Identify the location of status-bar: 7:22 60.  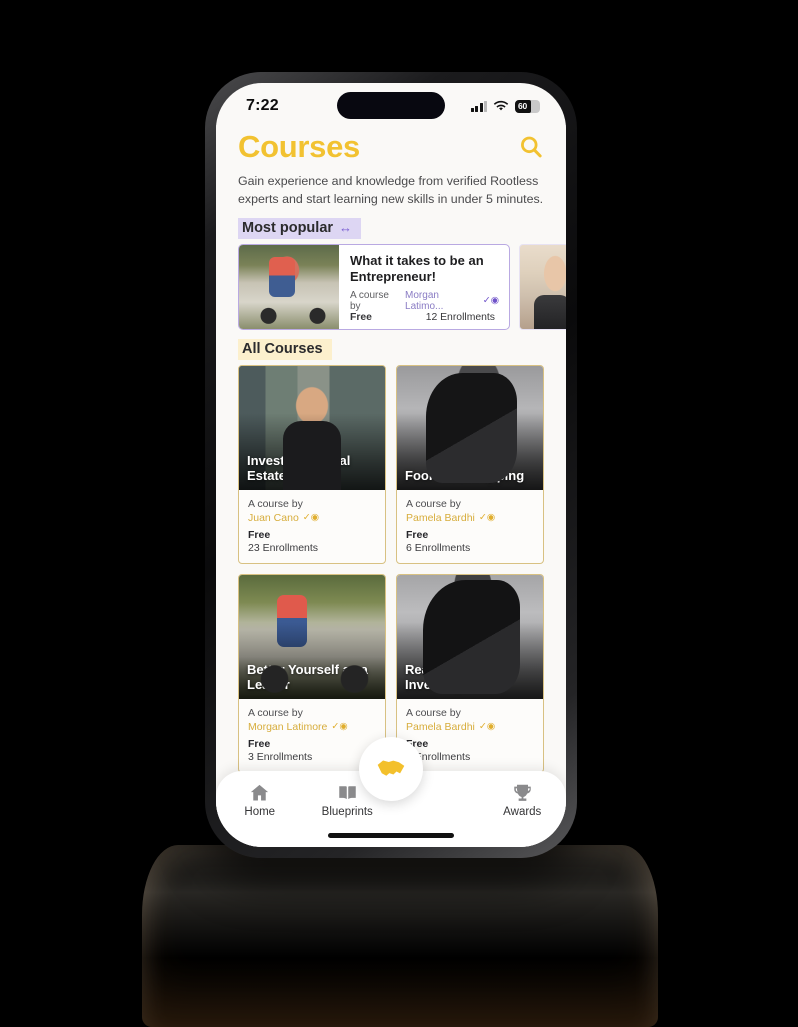
(391, 104).